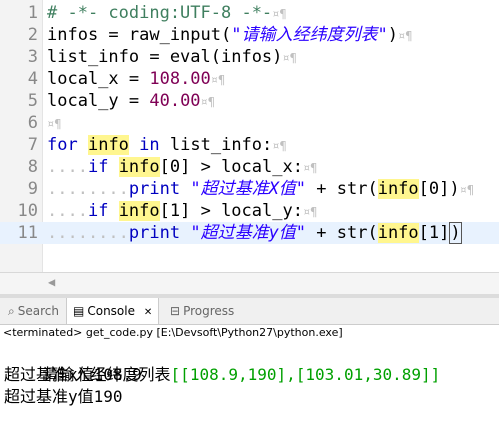 The width and height of the screenshot is (499, 422). I want to click on code-text: > local_x:, so click(246, 167).